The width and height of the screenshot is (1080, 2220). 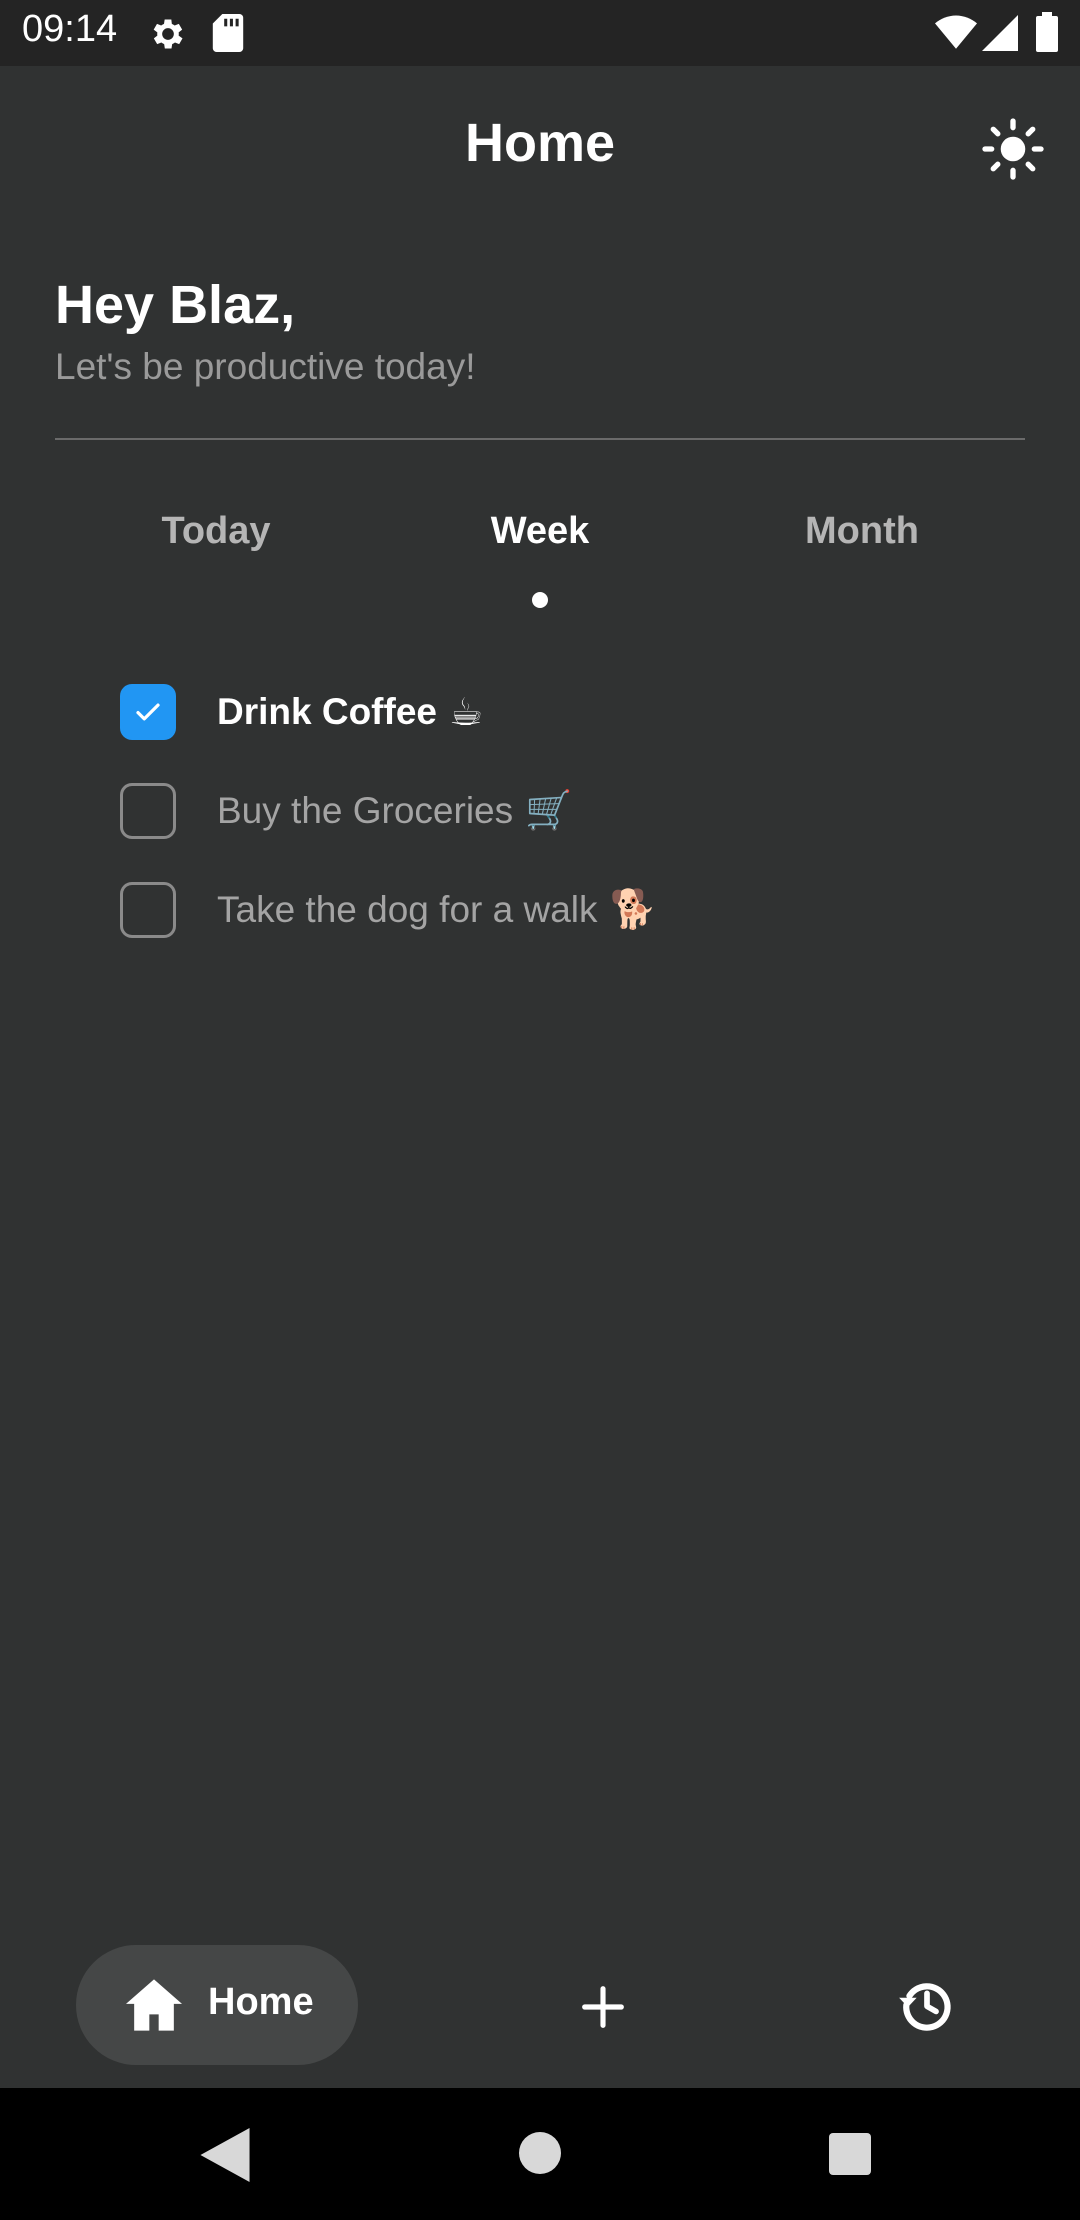 What do you see at coordinates (327, 711) in the screenshot?
I see `task-label-text: Drink Coffee` at bounding box center [327, 711].